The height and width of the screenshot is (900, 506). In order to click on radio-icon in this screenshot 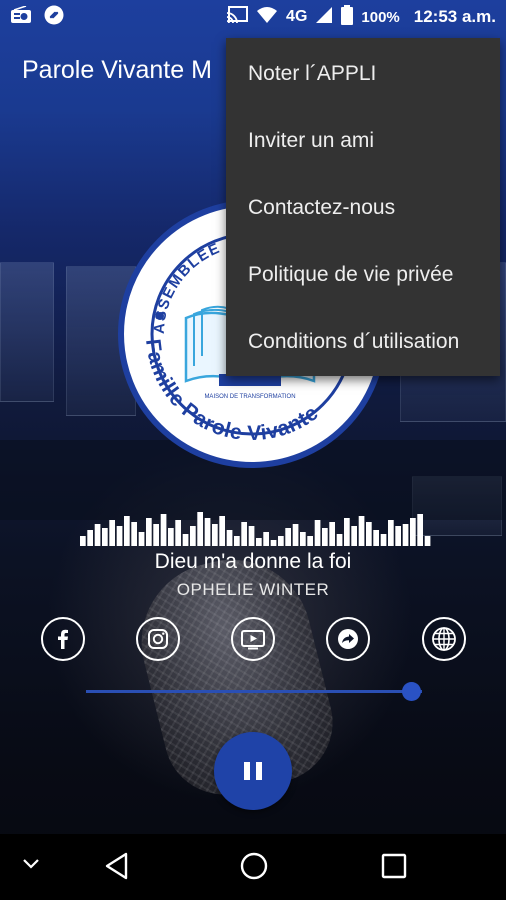, I will do `click(21, 16)`.